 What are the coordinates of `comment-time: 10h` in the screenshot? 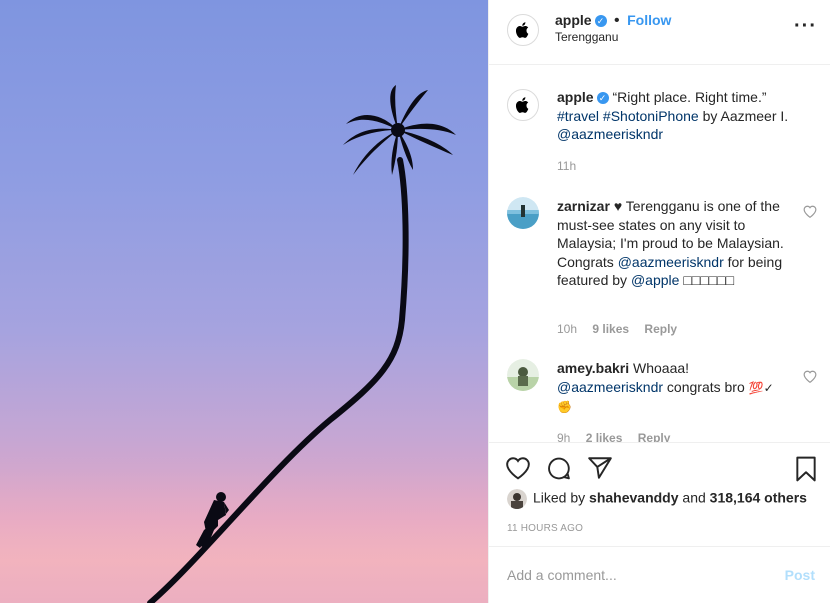 It's located at (567, 329).